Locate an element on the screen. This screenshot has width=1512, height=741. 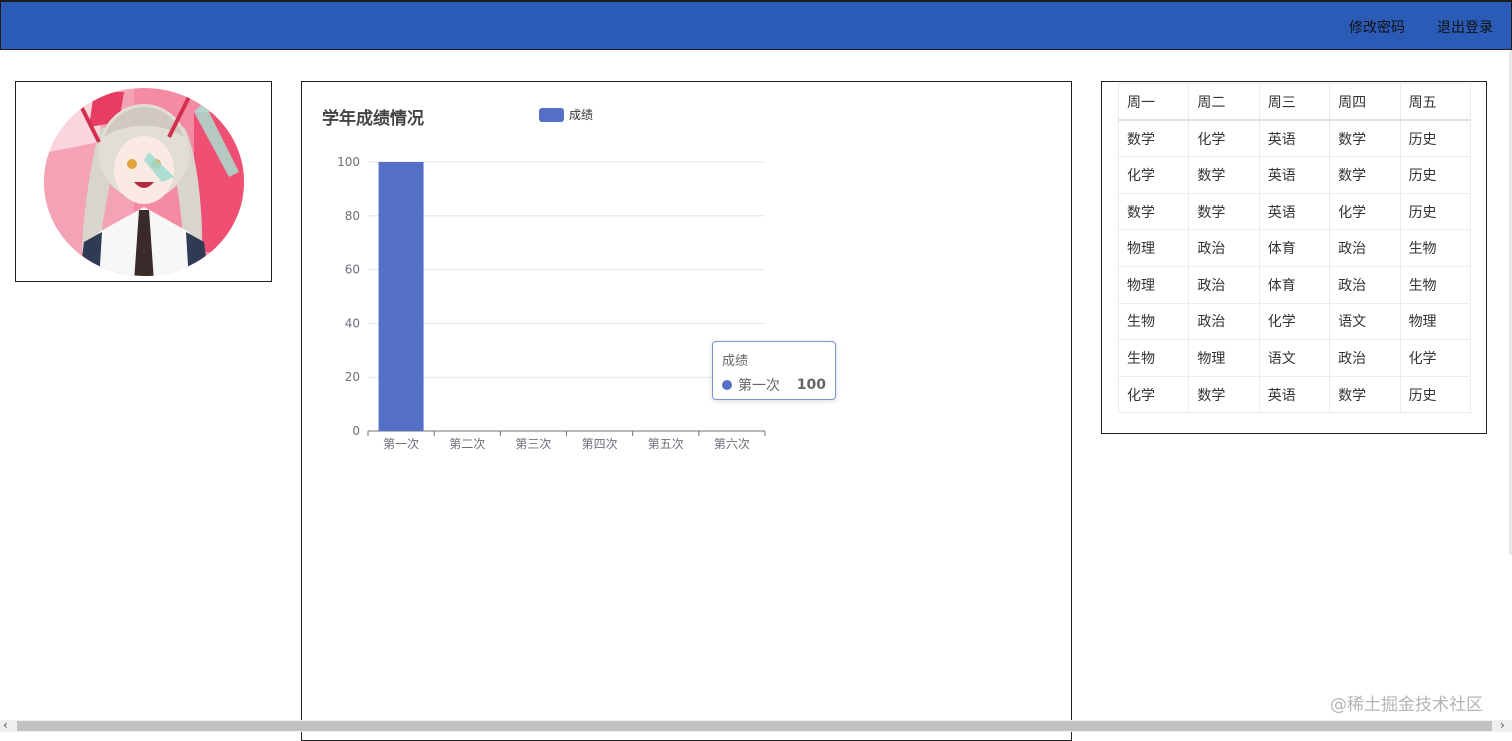
bar-chart: 0 20 40 60 80 100 第一次 第二次 第三次 第四次 第五次 第六次 is located at coordinates (551, 303).